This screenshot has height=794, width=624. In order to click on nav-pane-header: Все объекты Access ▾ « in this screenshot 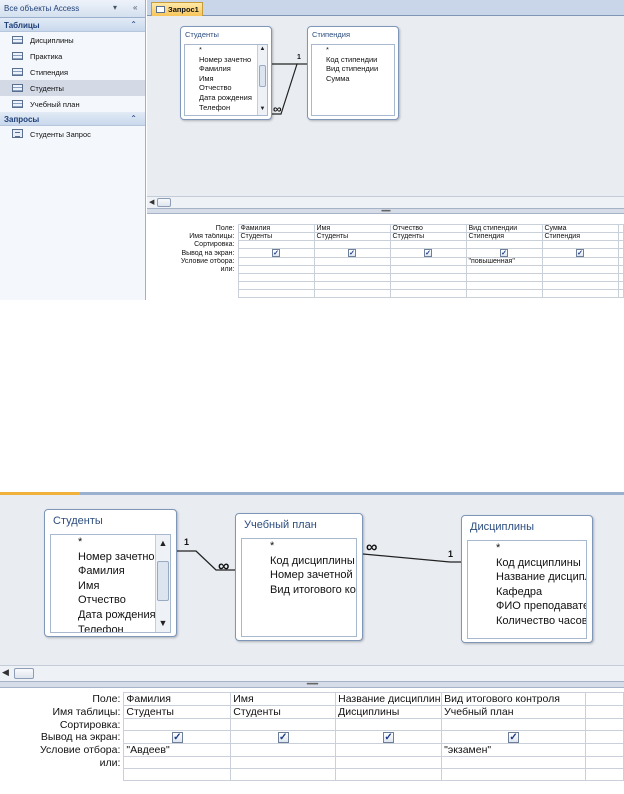, I will do `click(72, 9)`.